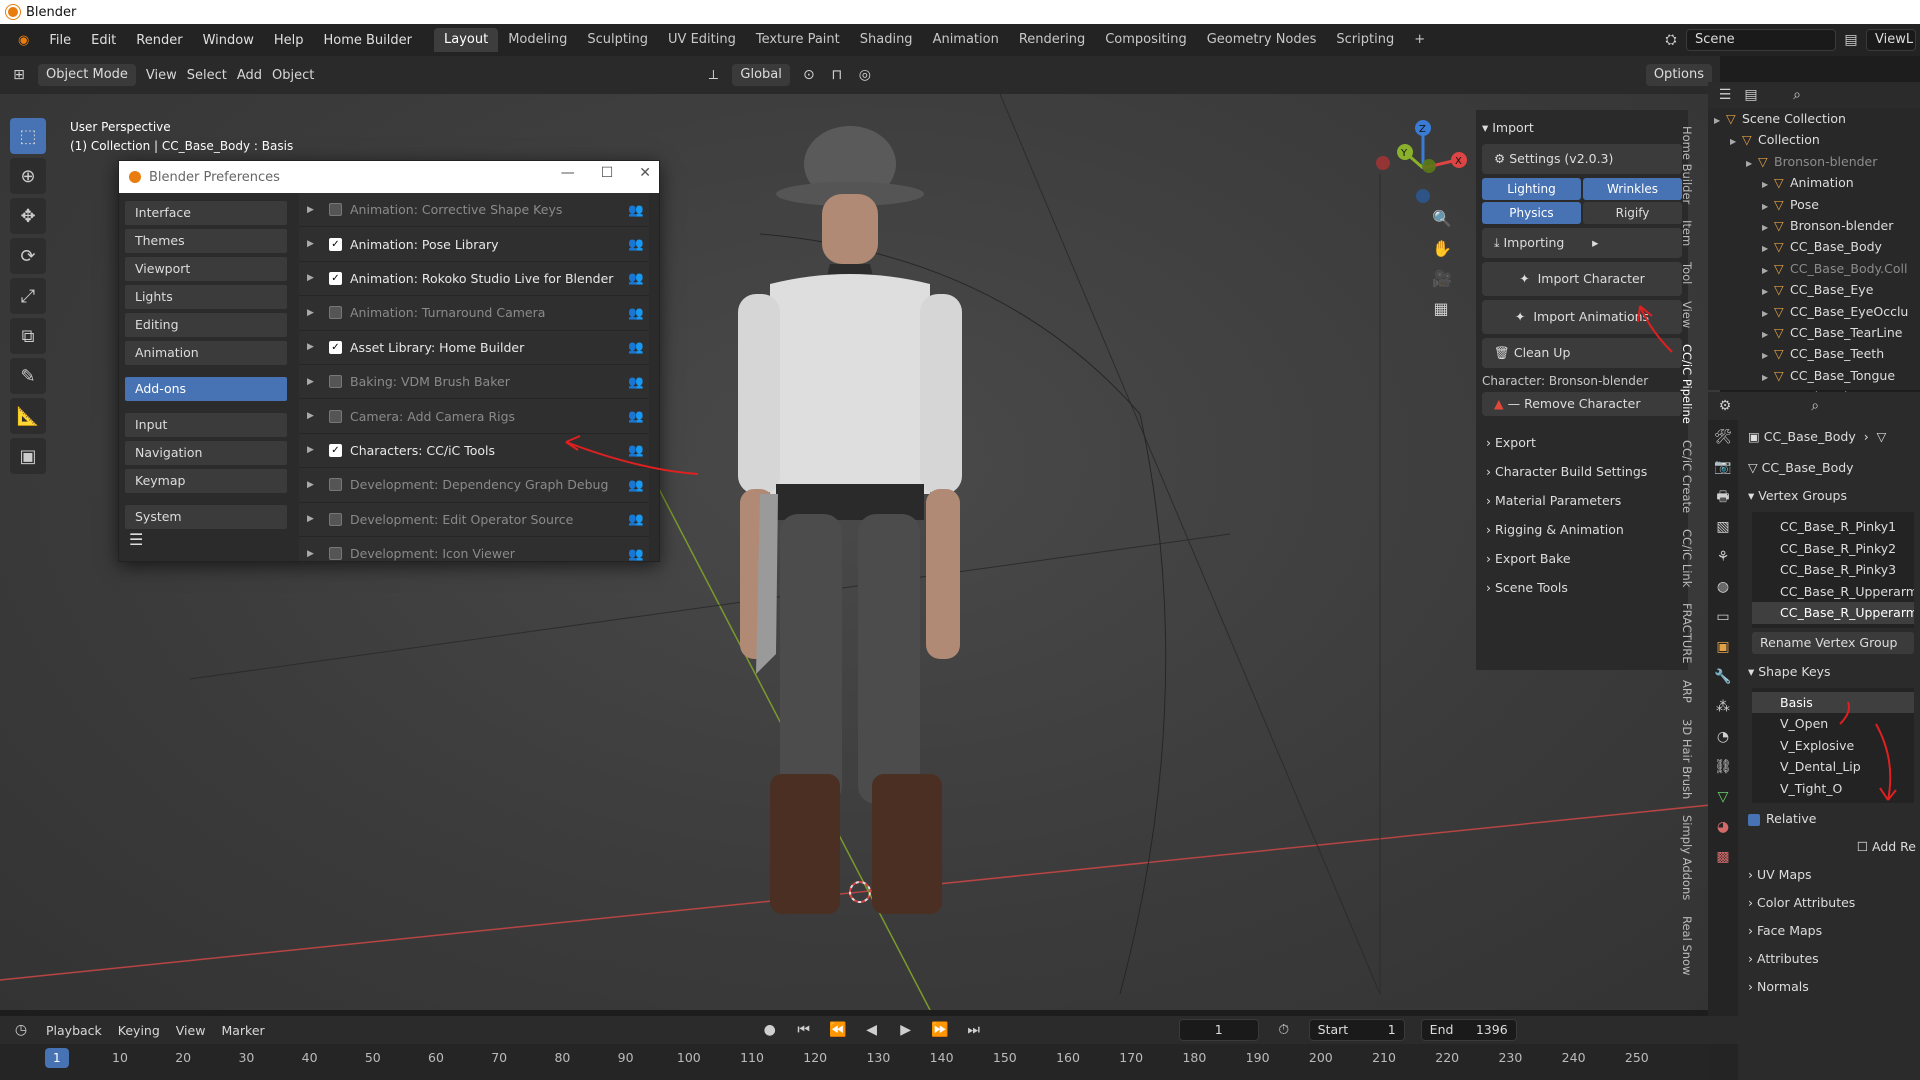 Image resolution: width=1920 pixels, height=1080 pixels. I want to click on measure-tool: 📐, so click(28, 416).